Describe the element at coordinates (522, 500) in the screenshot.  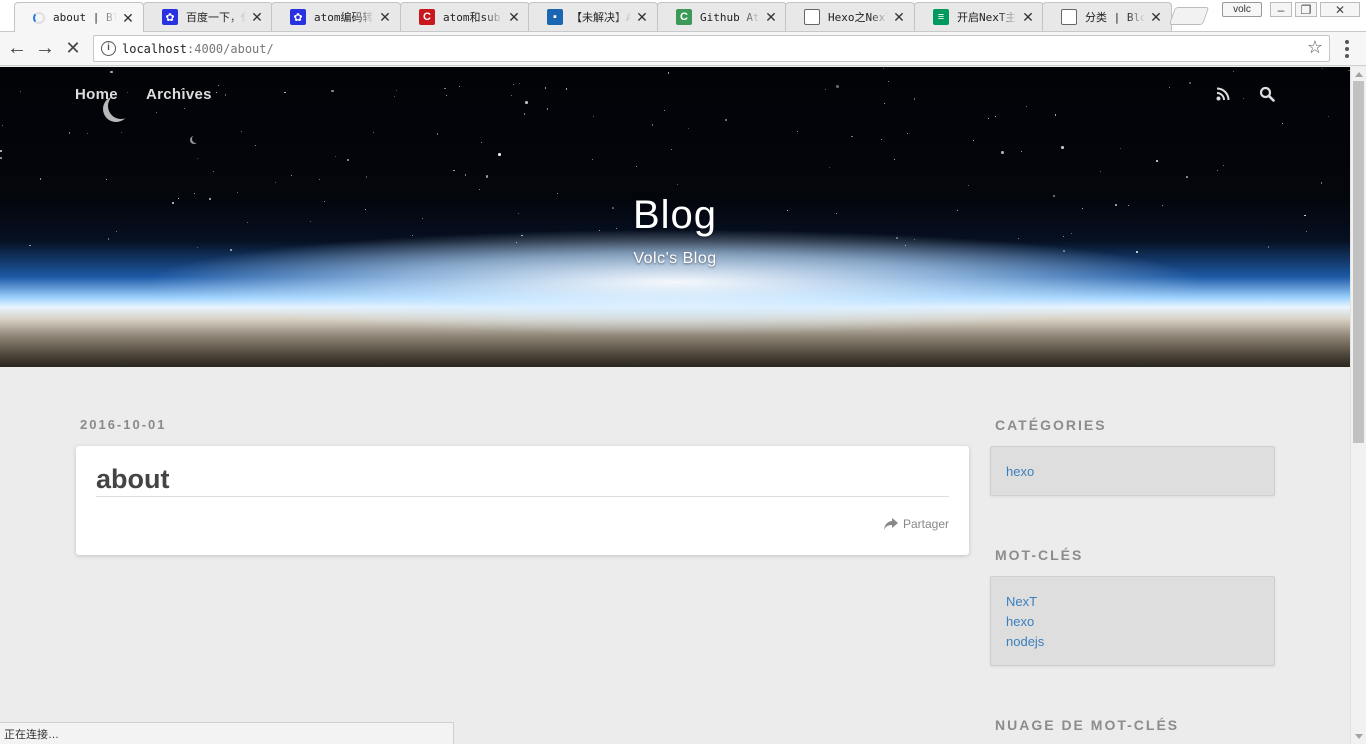
I see `post-card: about Partager` at that location.